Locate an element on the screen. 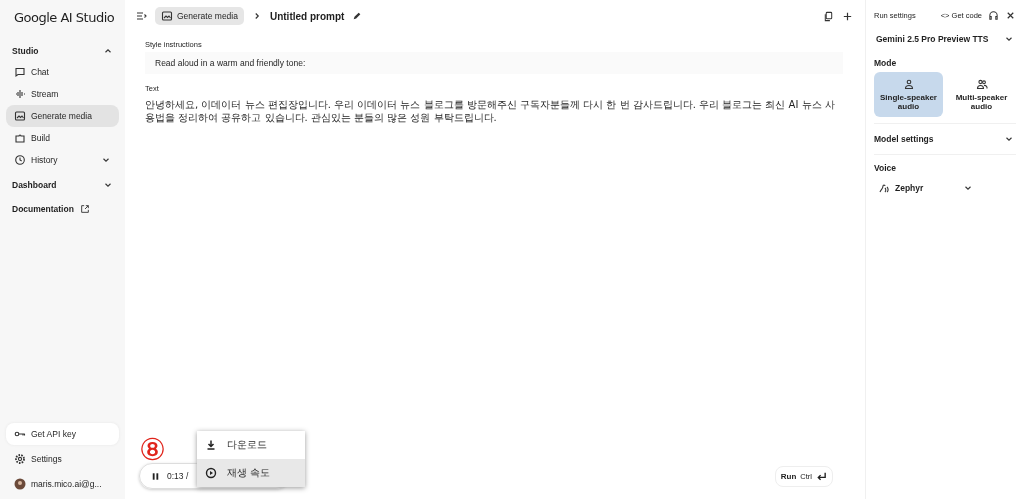  nav-item: Settings is located at coordinates (62, 459).